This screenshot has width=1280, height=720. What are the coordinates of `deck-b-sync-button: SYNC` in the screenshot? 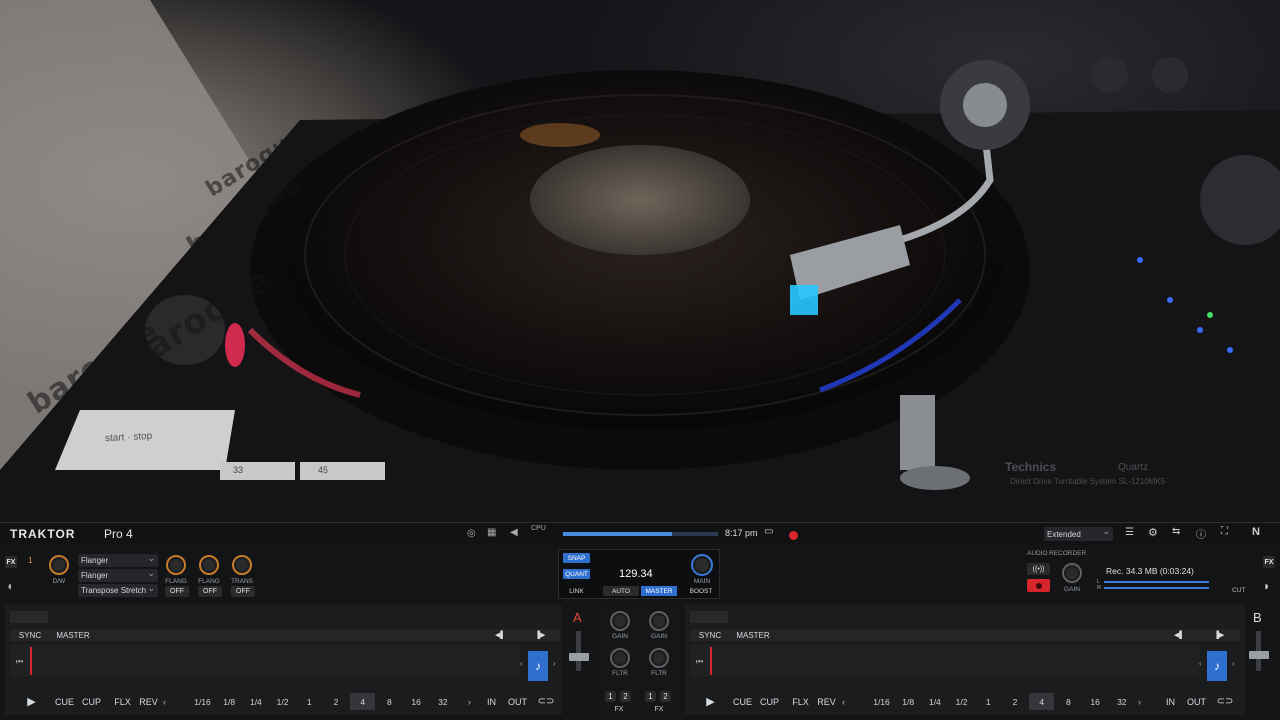 It's located at (710, 635).